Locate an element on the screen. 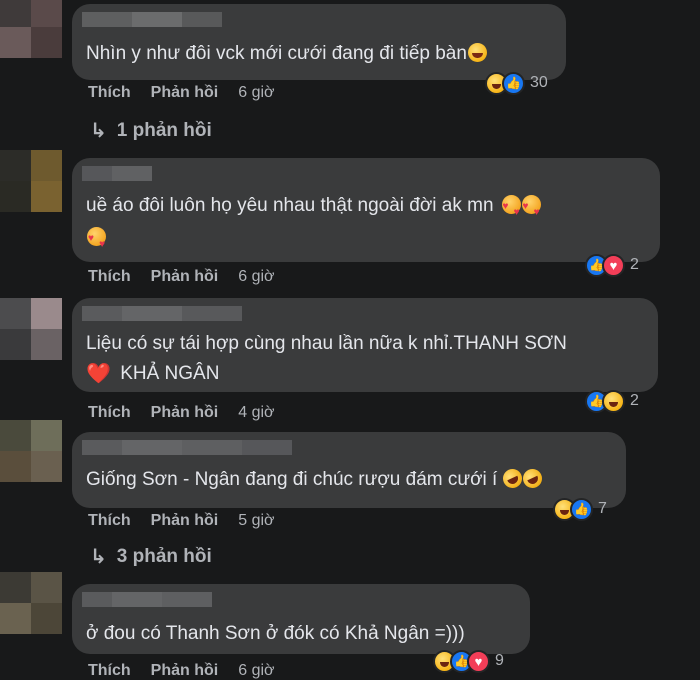 The image size is (700, 680). reaction-summary: 👍 30 is located at coordinates (518, 83).